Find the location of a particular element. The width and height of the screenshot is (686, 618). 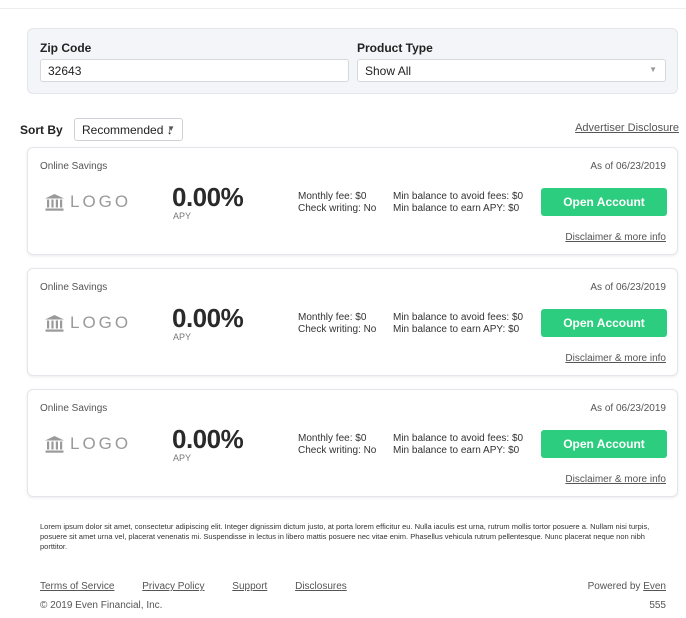

page-number: 555 is located at coordinates (657, 605).